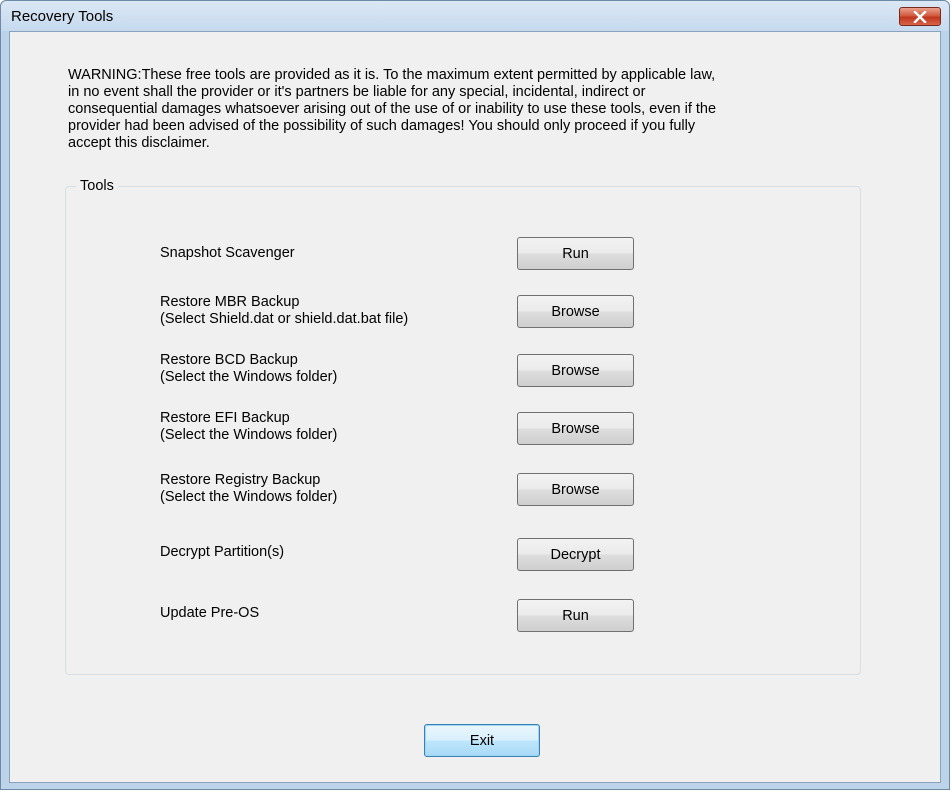 The image size is (952, 792). I want to click on browse-bcd-button: Browse, so click(575, 370).